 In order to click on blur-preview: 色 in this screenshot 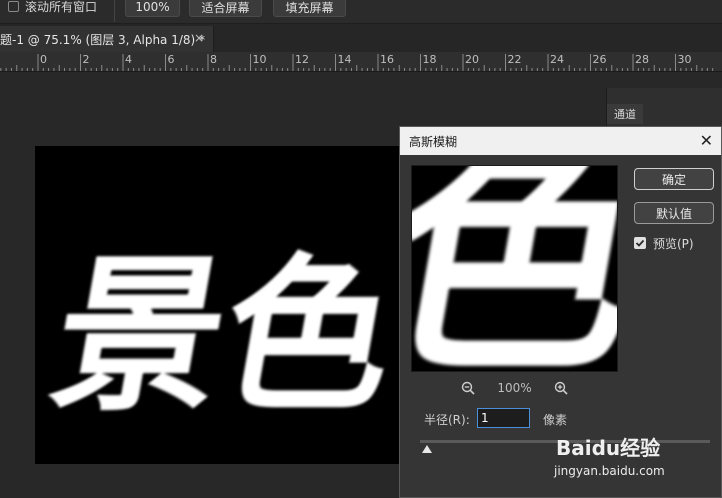, I will do `click(514, 268)`.